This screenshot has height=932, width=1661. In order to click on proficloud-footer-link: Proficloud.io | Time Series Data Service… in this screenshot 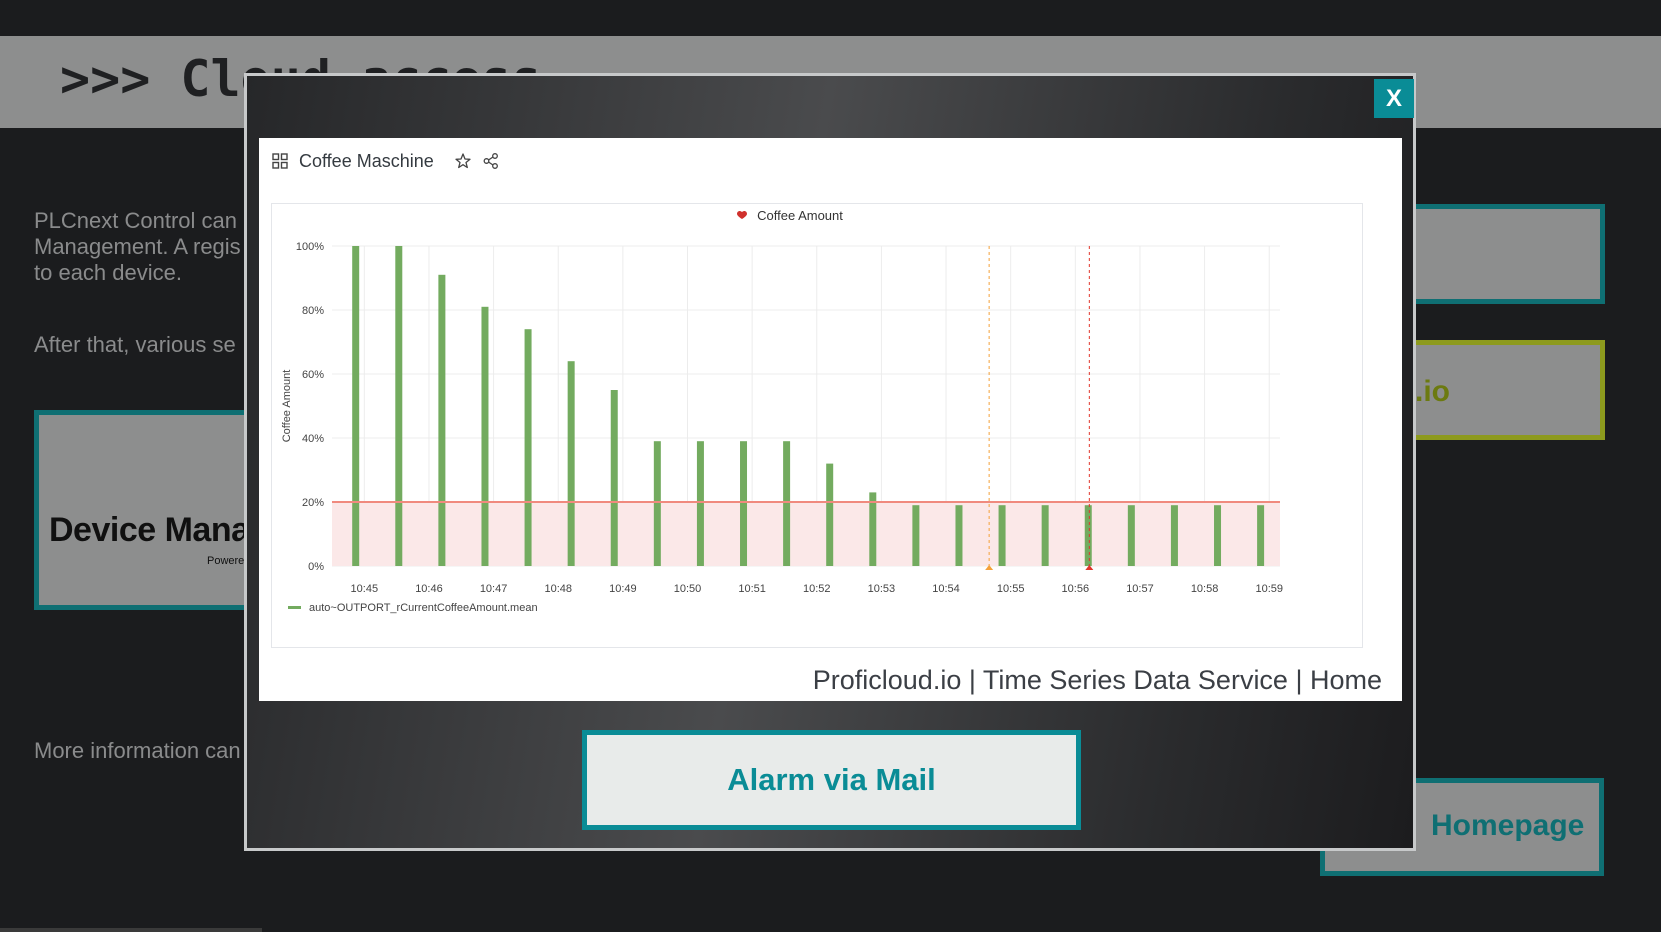, I will do `click(1097, 680)`.